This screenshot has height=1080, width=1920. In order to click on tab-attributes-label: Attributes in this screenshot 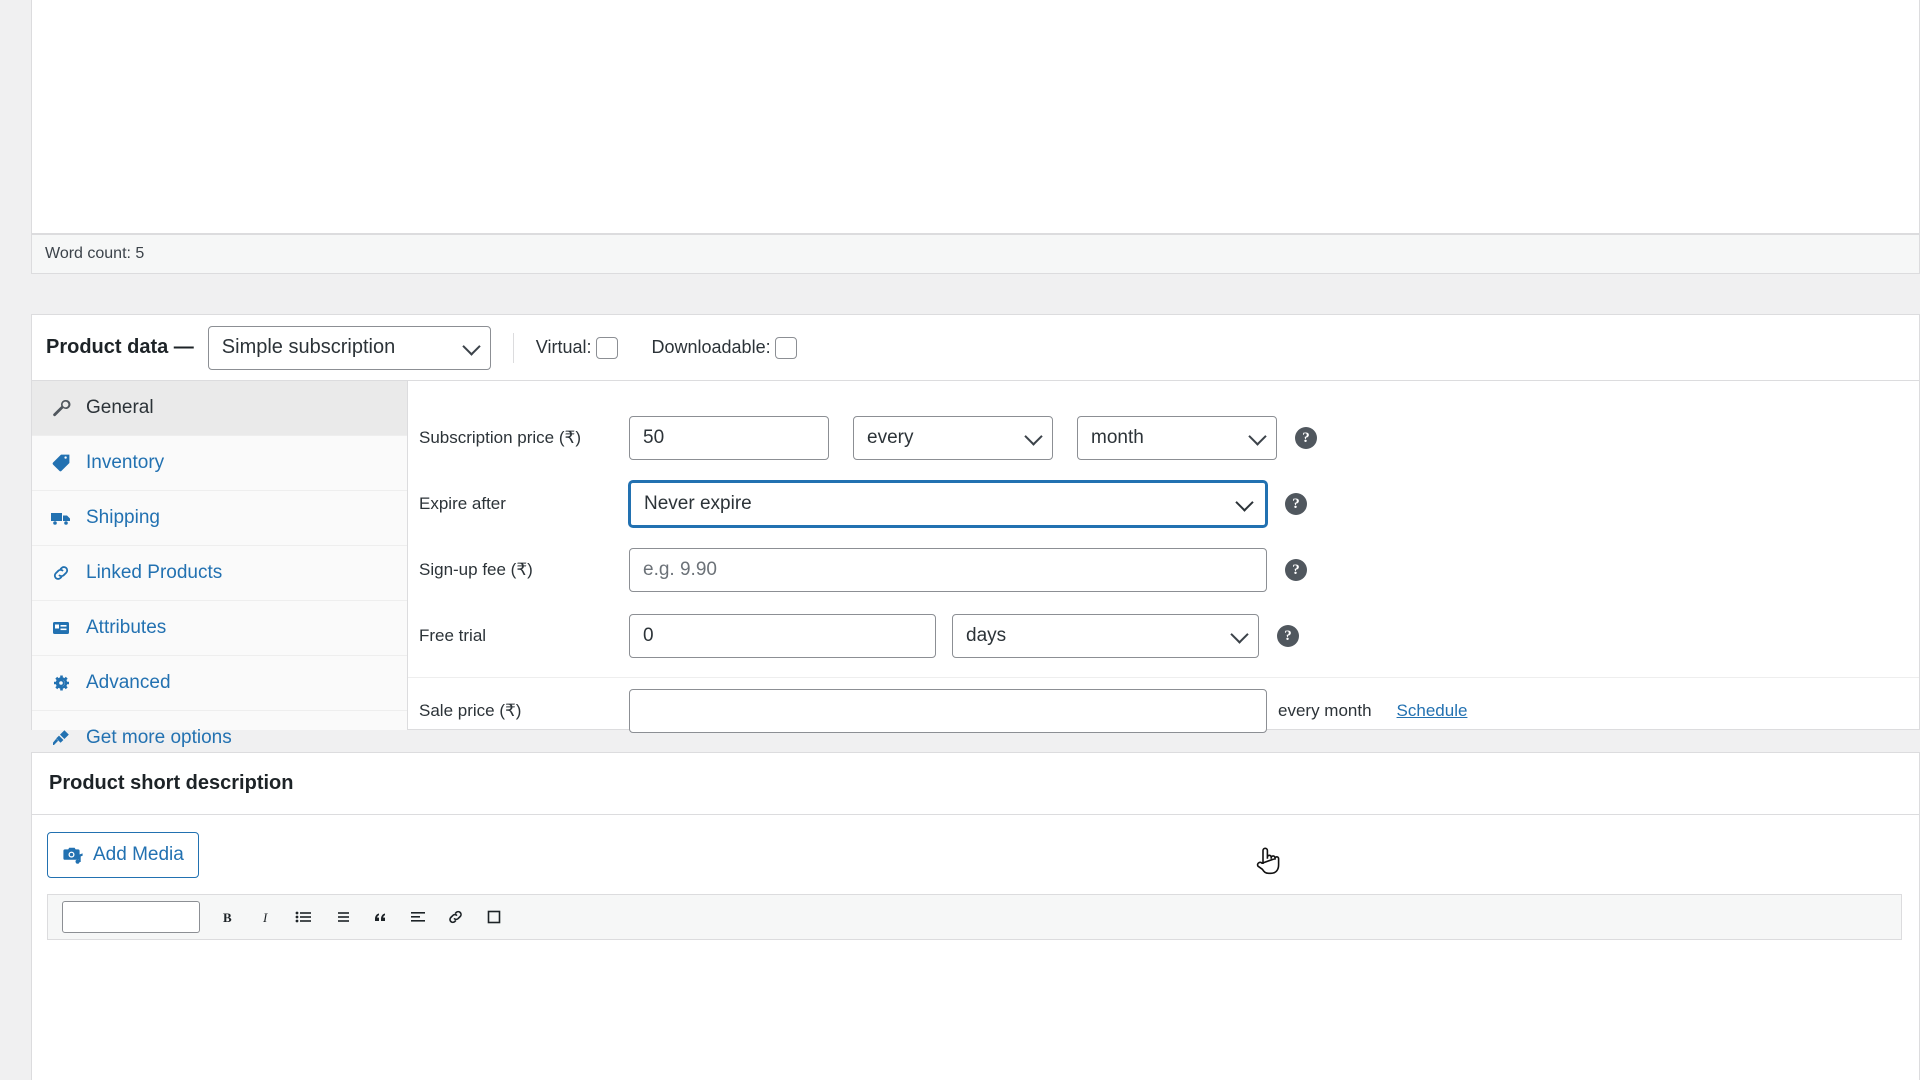, I will do `click(126, 627)`.